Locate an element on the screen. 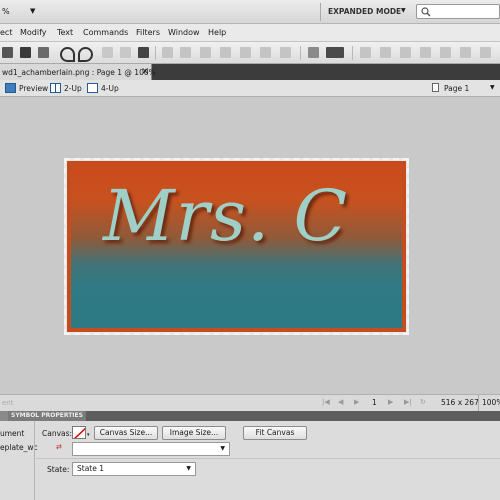 The height and width of the screenshot is (500, 500). properties-tab is located at coordinates (4, 416).